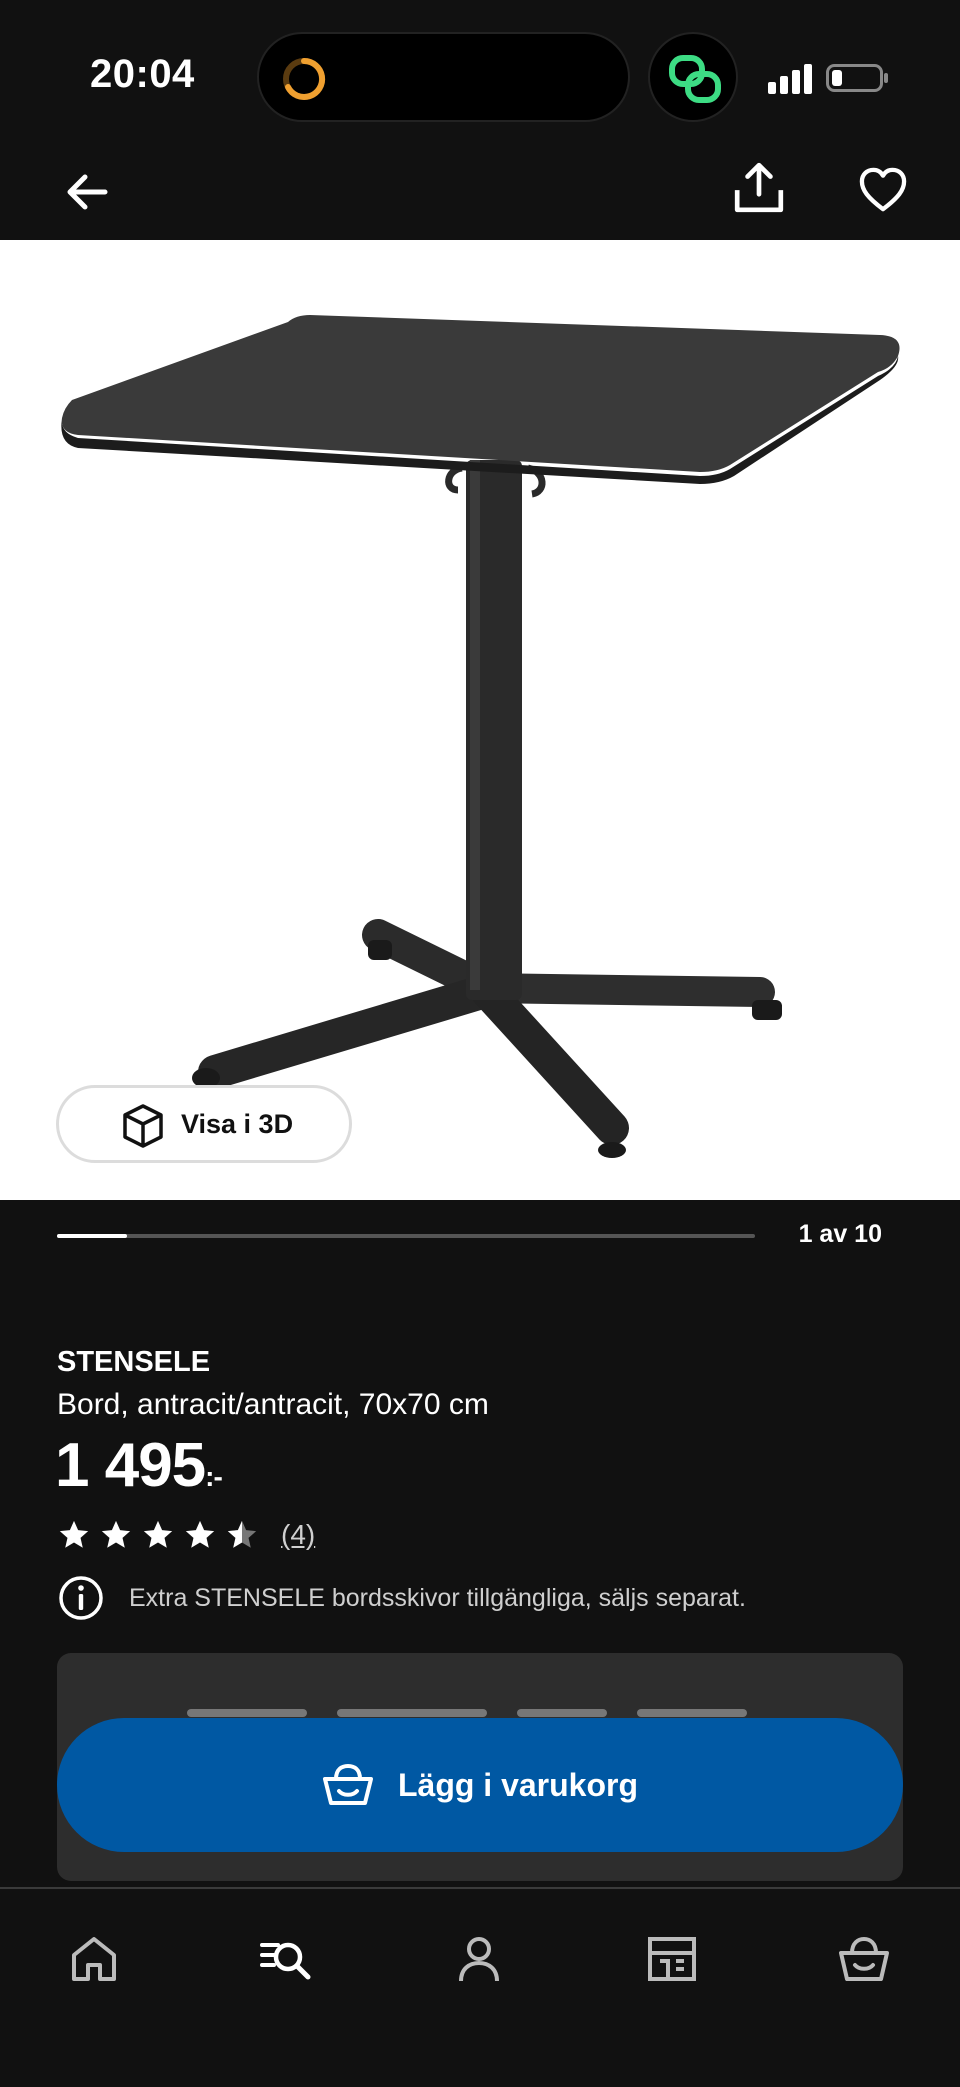  I want to click on dynamic-island, so click(443, 77).